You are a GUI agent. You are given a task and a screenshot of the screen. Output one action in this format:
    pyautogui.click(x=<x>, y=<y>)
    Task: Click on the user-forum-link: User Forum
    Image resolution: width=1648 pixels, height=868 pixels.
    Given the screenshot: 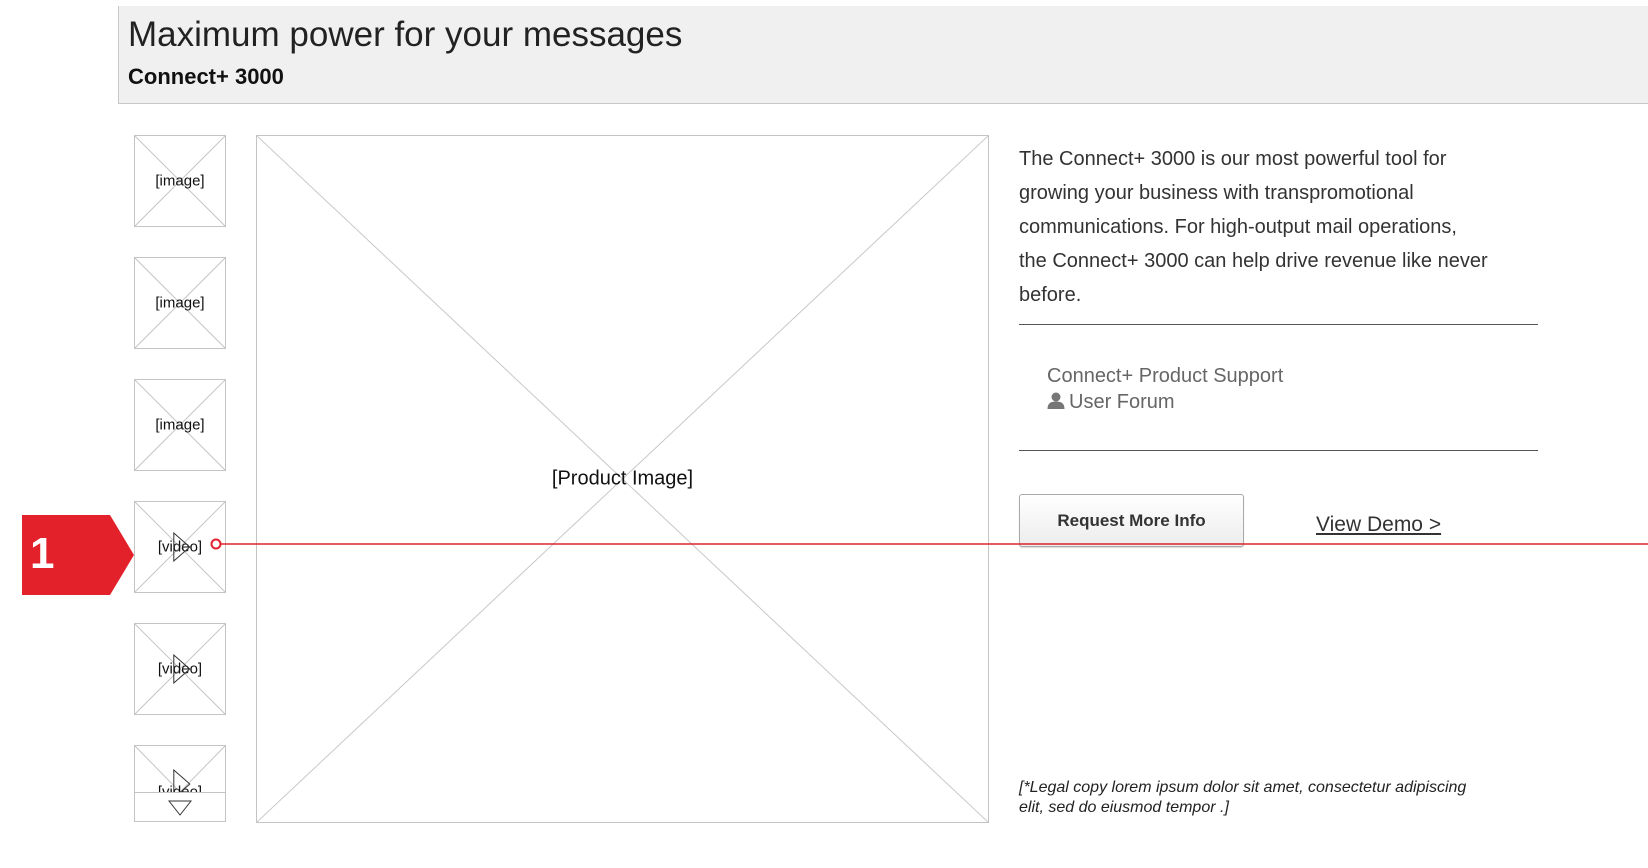 What is the action you would take?
    pyautogui.click(x=1111, y=402)
    